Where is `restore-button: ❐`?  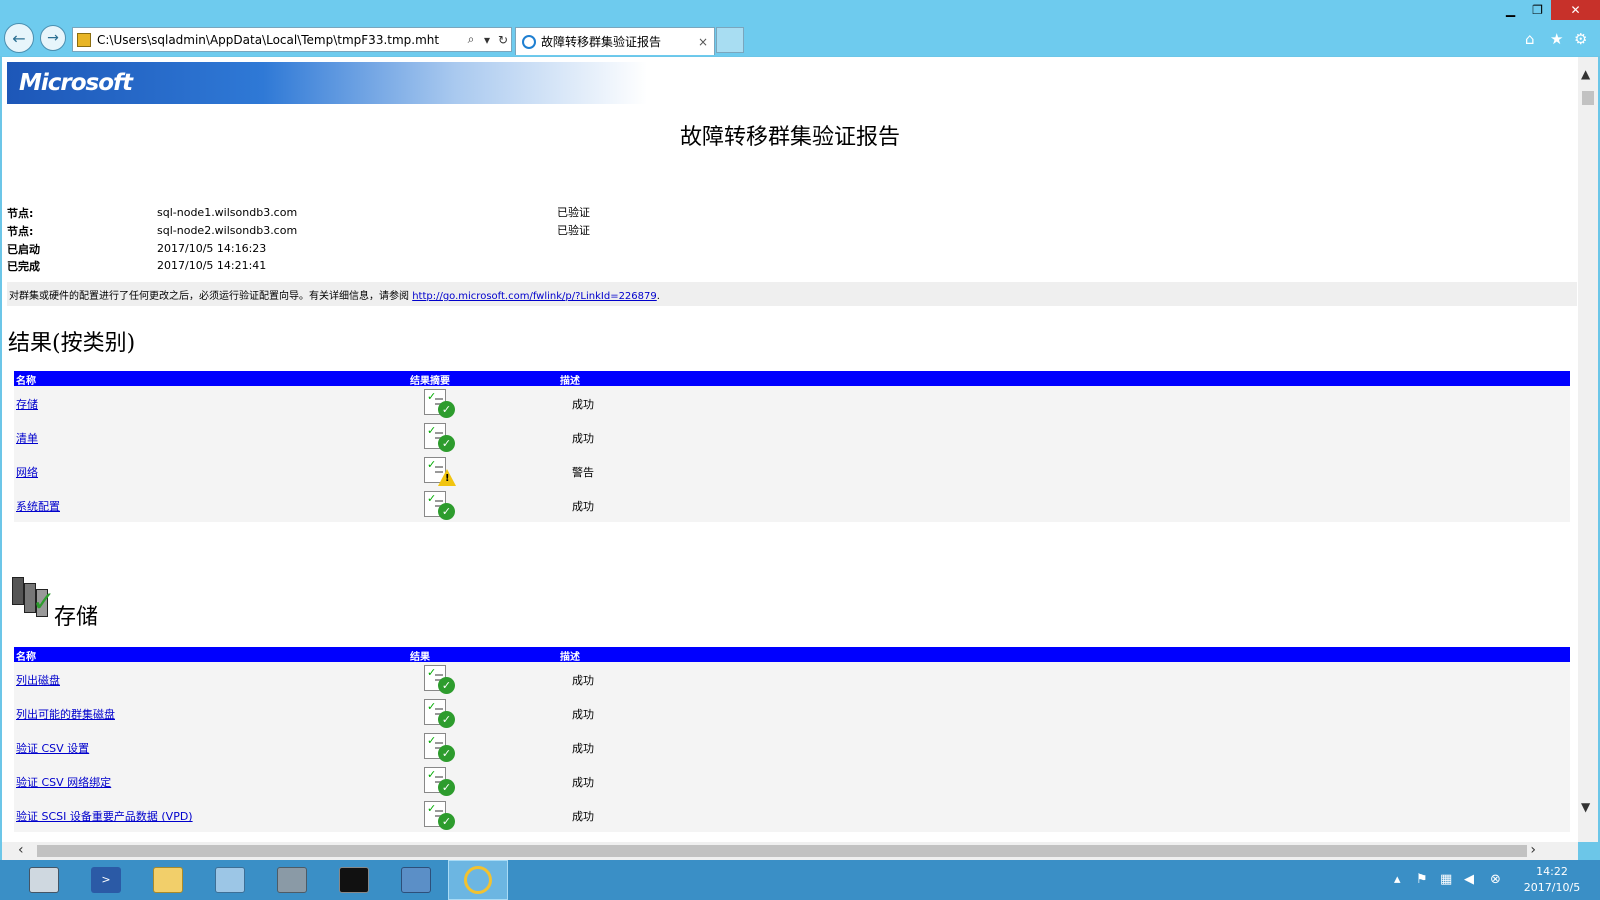 restore-button: ❐ is located at coordinates (1537, 10).